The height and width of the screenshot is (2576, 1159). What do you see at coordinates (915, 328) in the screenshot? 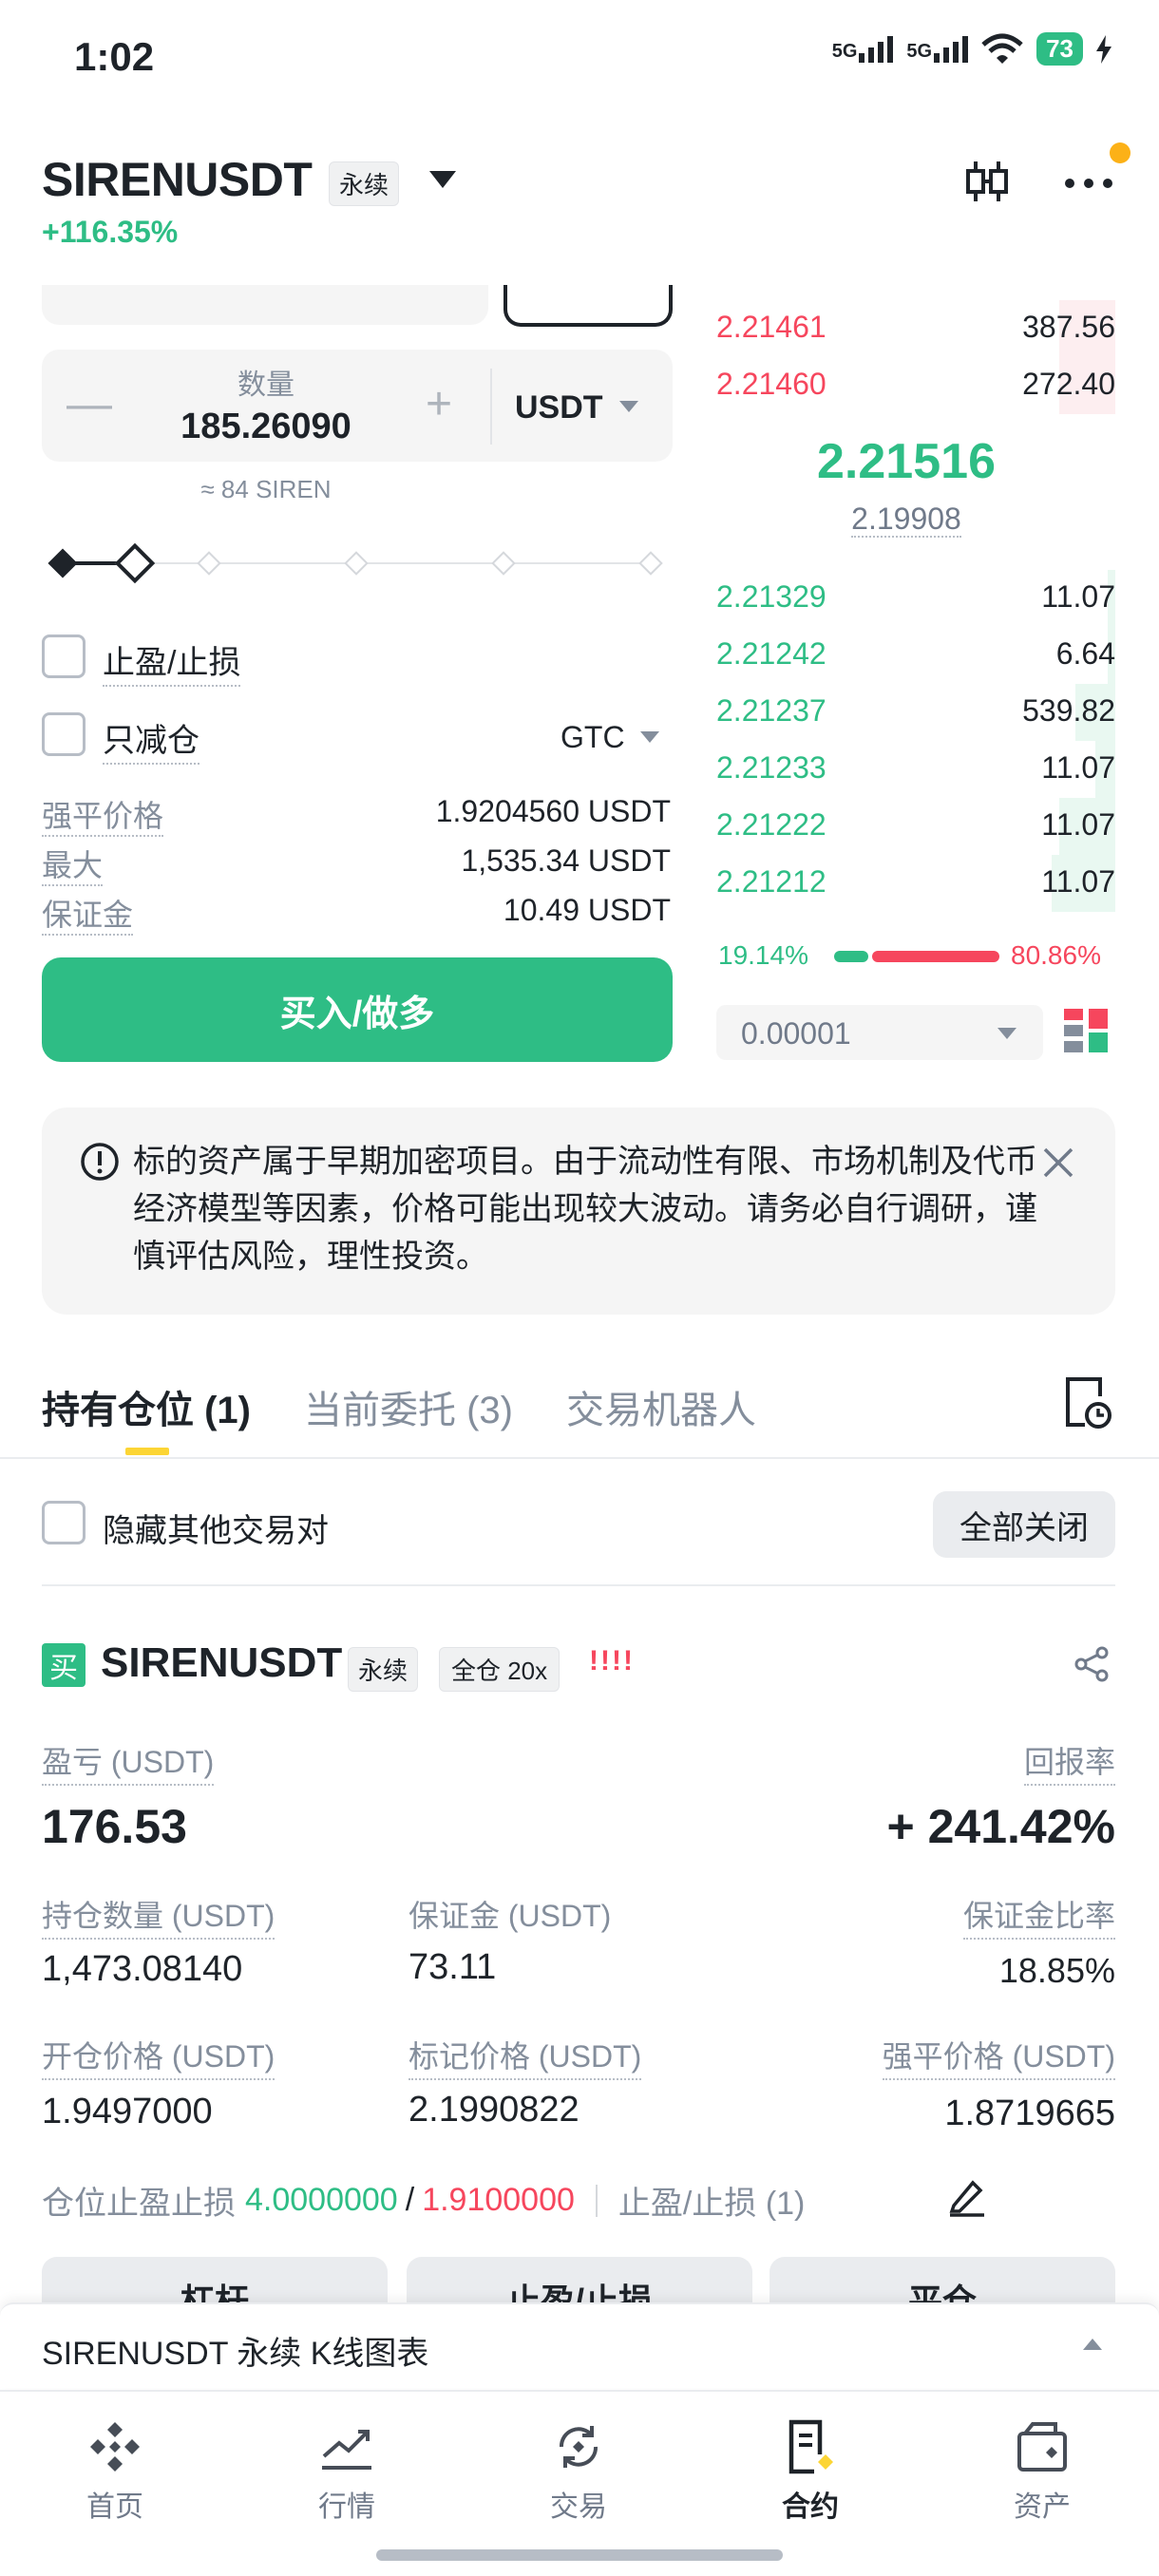
I see `ask-row: 2.21461 387.56` at bounding box center [915, 328].